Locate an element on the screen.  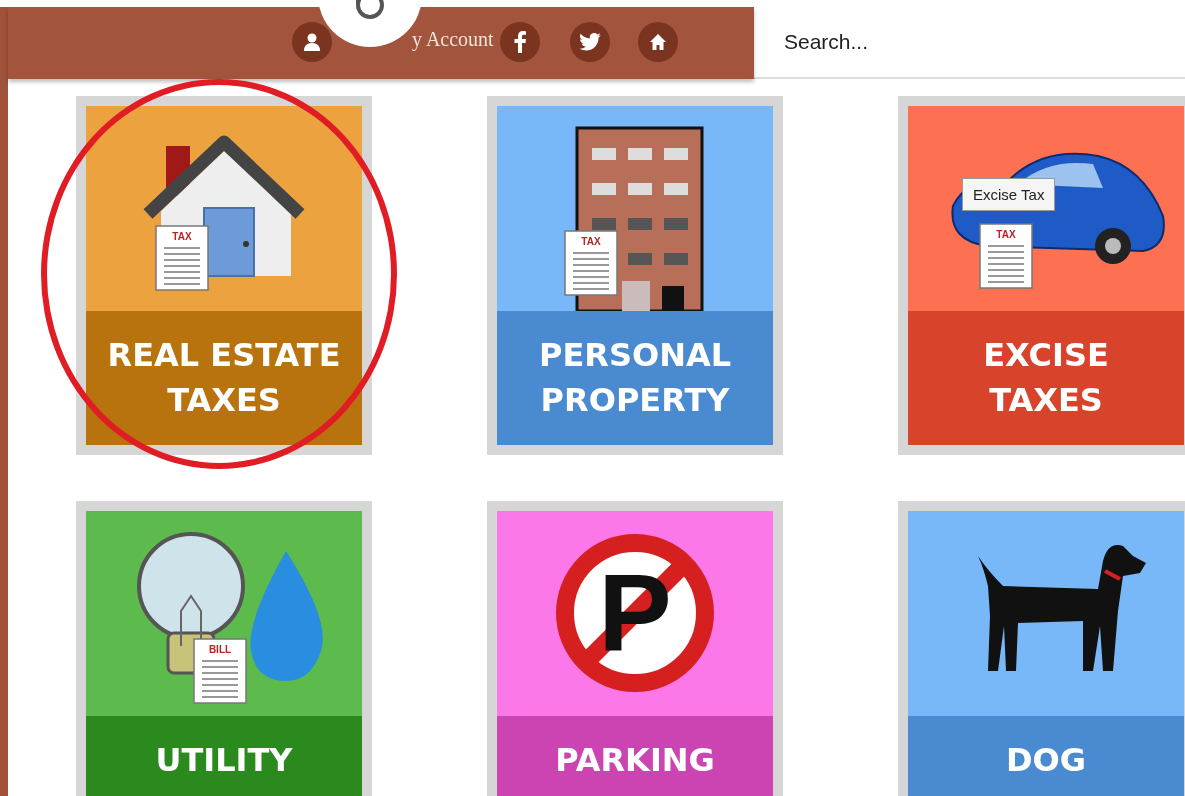
tile-label: UTILITY is located at coordinates (224, 760).